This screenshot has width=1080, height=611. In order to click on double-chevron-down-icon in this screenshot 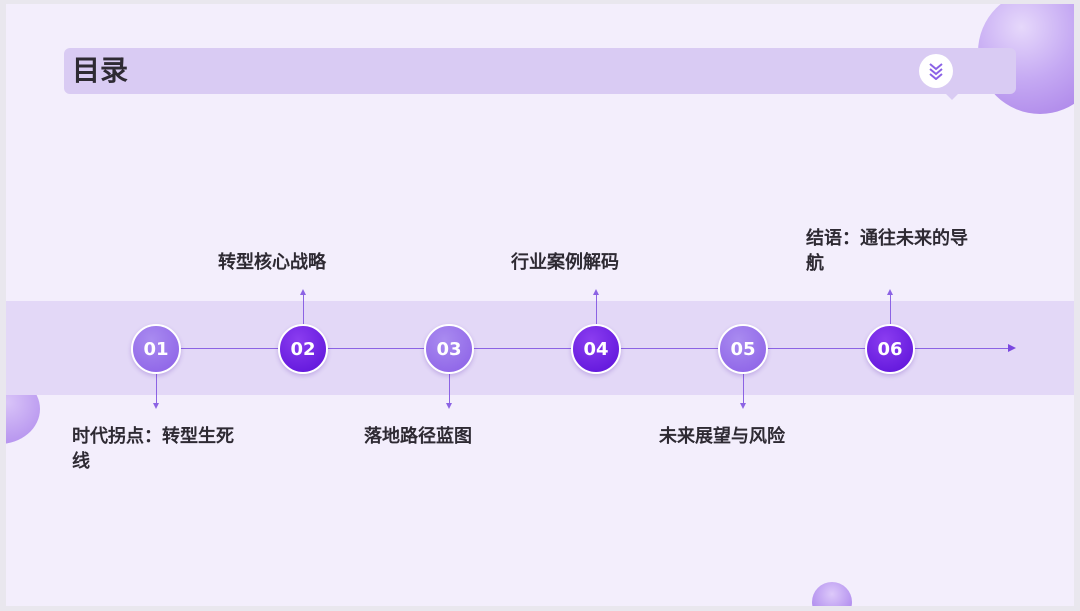, I will do `click(936, 71)`.